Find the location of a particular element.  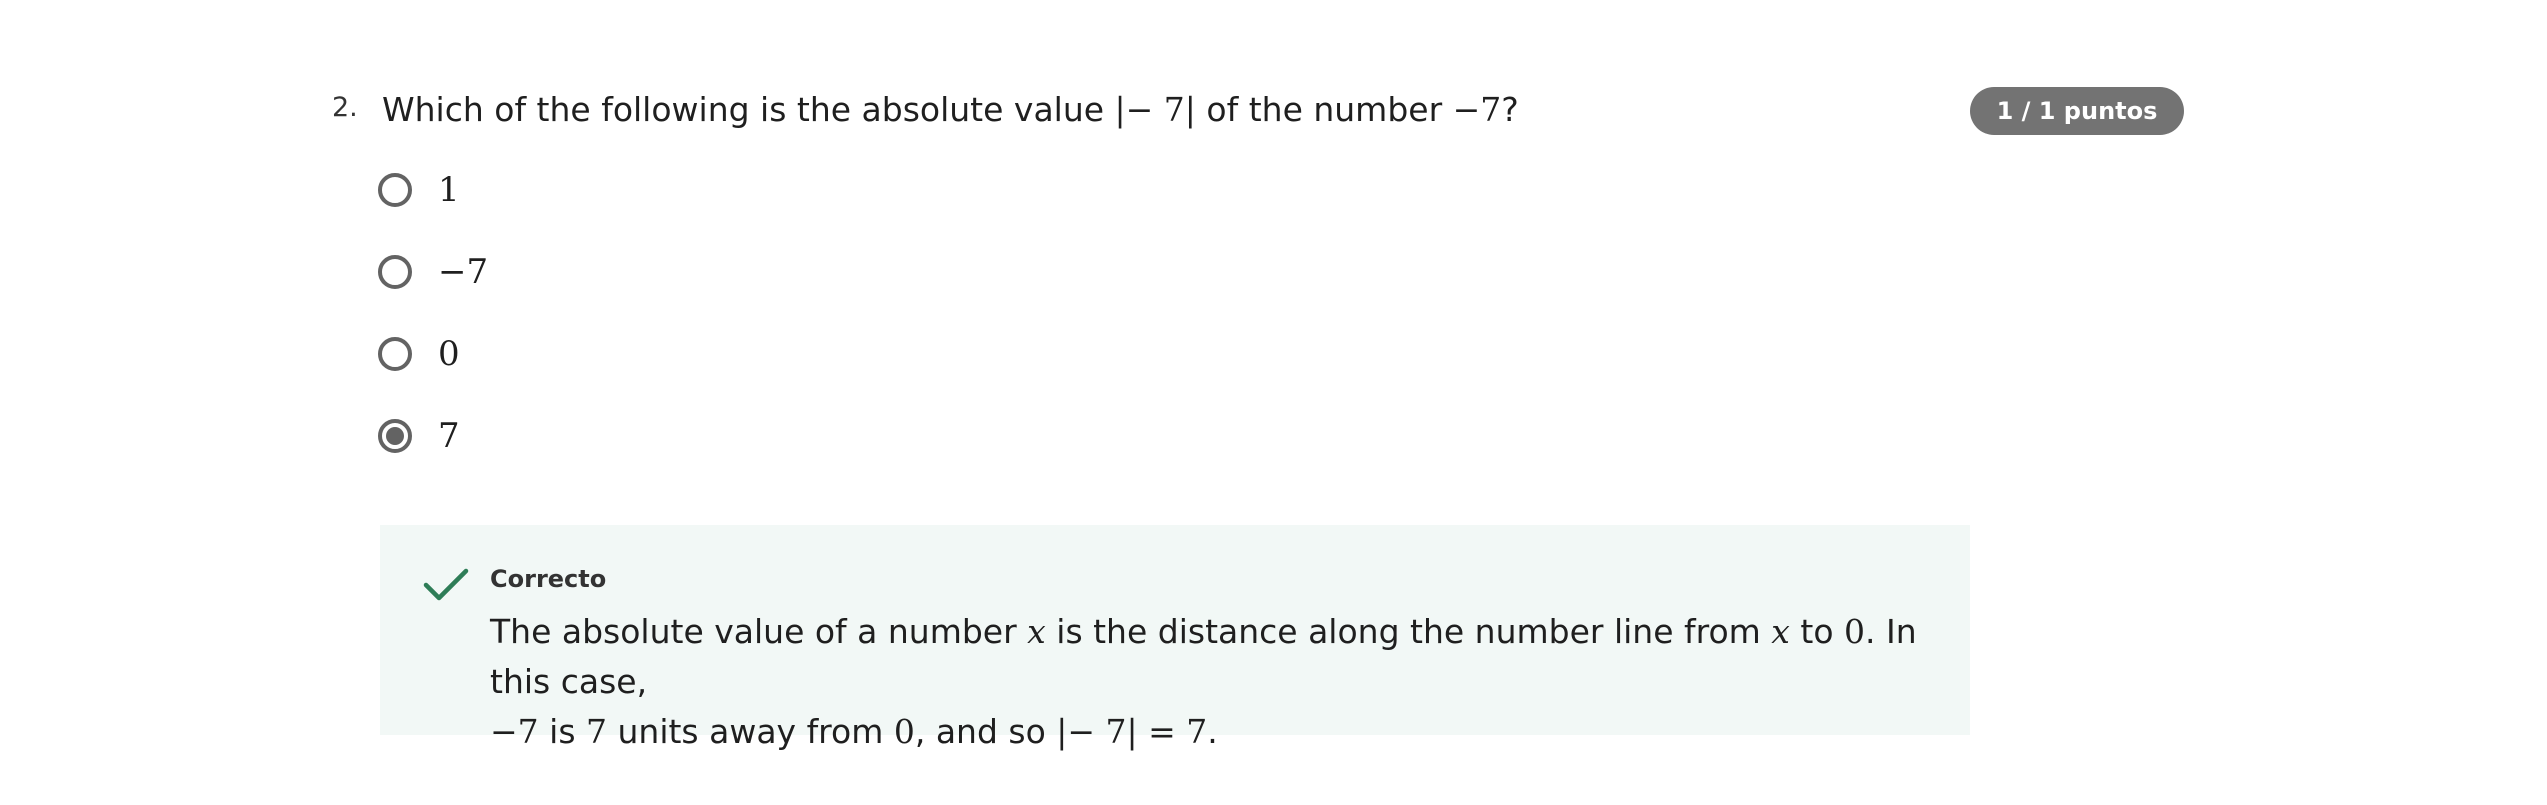

math-abs-expression: |− 7| is located at coordinates (1155, 109).